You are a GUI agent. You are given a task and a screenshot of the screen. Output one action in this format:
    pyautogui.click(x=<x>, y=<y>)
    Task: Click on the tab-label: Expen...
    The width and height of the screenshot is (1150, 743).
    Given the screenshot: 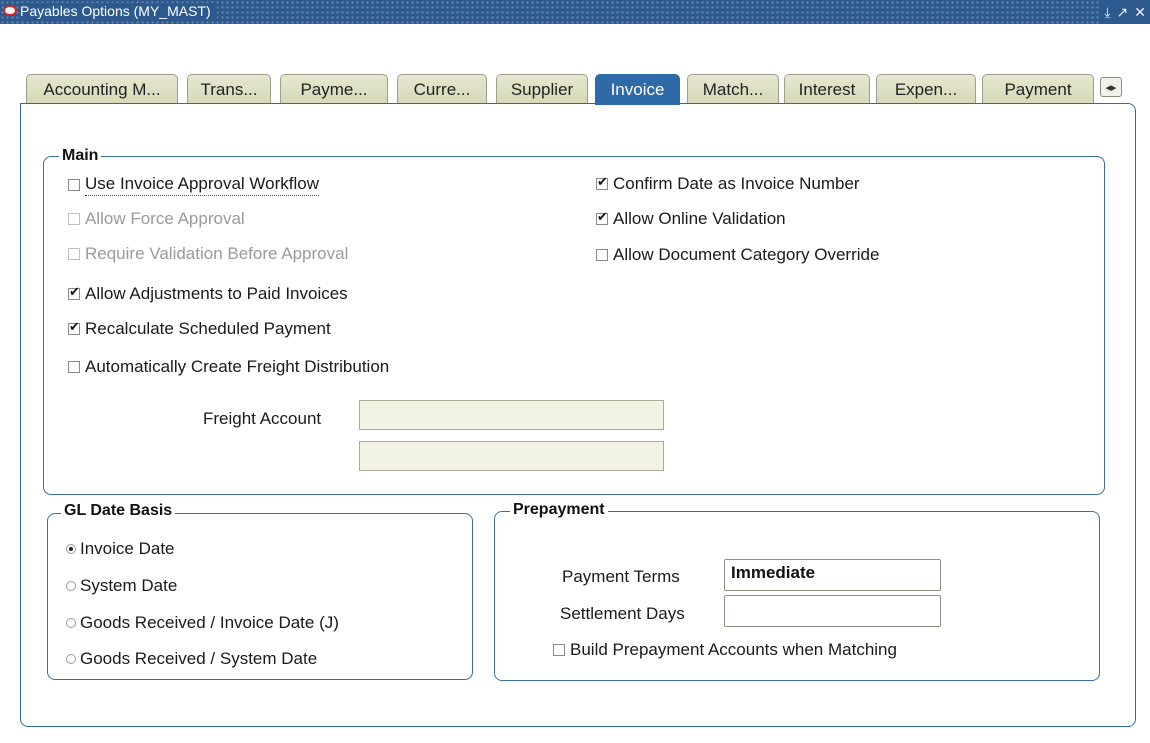 What is the action you would take?
    pyautogui.click(x=926, y=89)
    